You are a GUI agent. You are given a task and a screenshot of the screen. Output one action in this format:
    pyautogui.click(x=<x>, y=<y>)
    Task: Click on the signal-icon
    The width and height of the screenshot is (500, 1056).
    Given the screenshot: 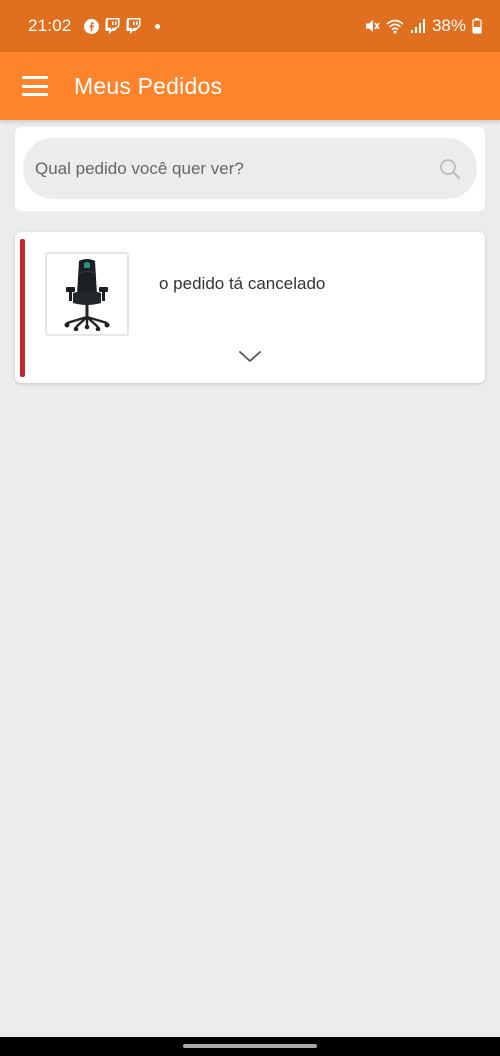 What is the action you would take?
    pyautogui.click(x=418, y=26)
    